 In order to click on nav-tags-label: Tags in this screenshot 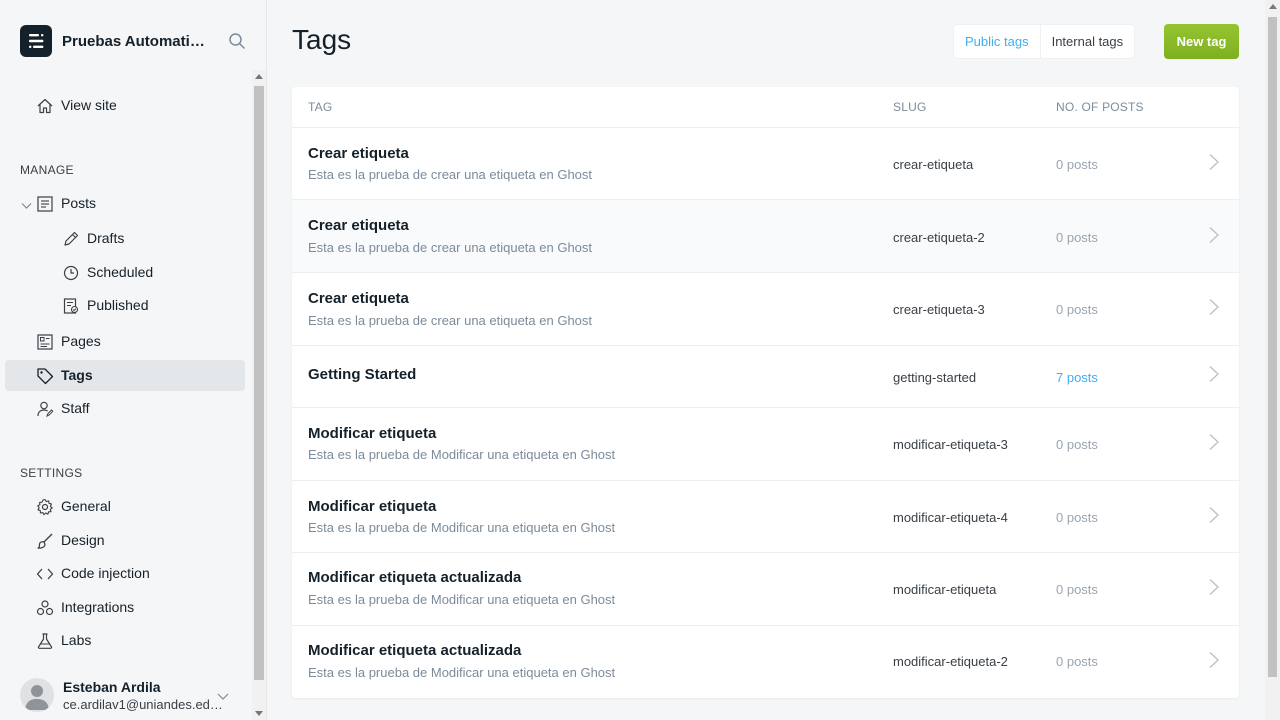, I will do `click(77, 375)`.